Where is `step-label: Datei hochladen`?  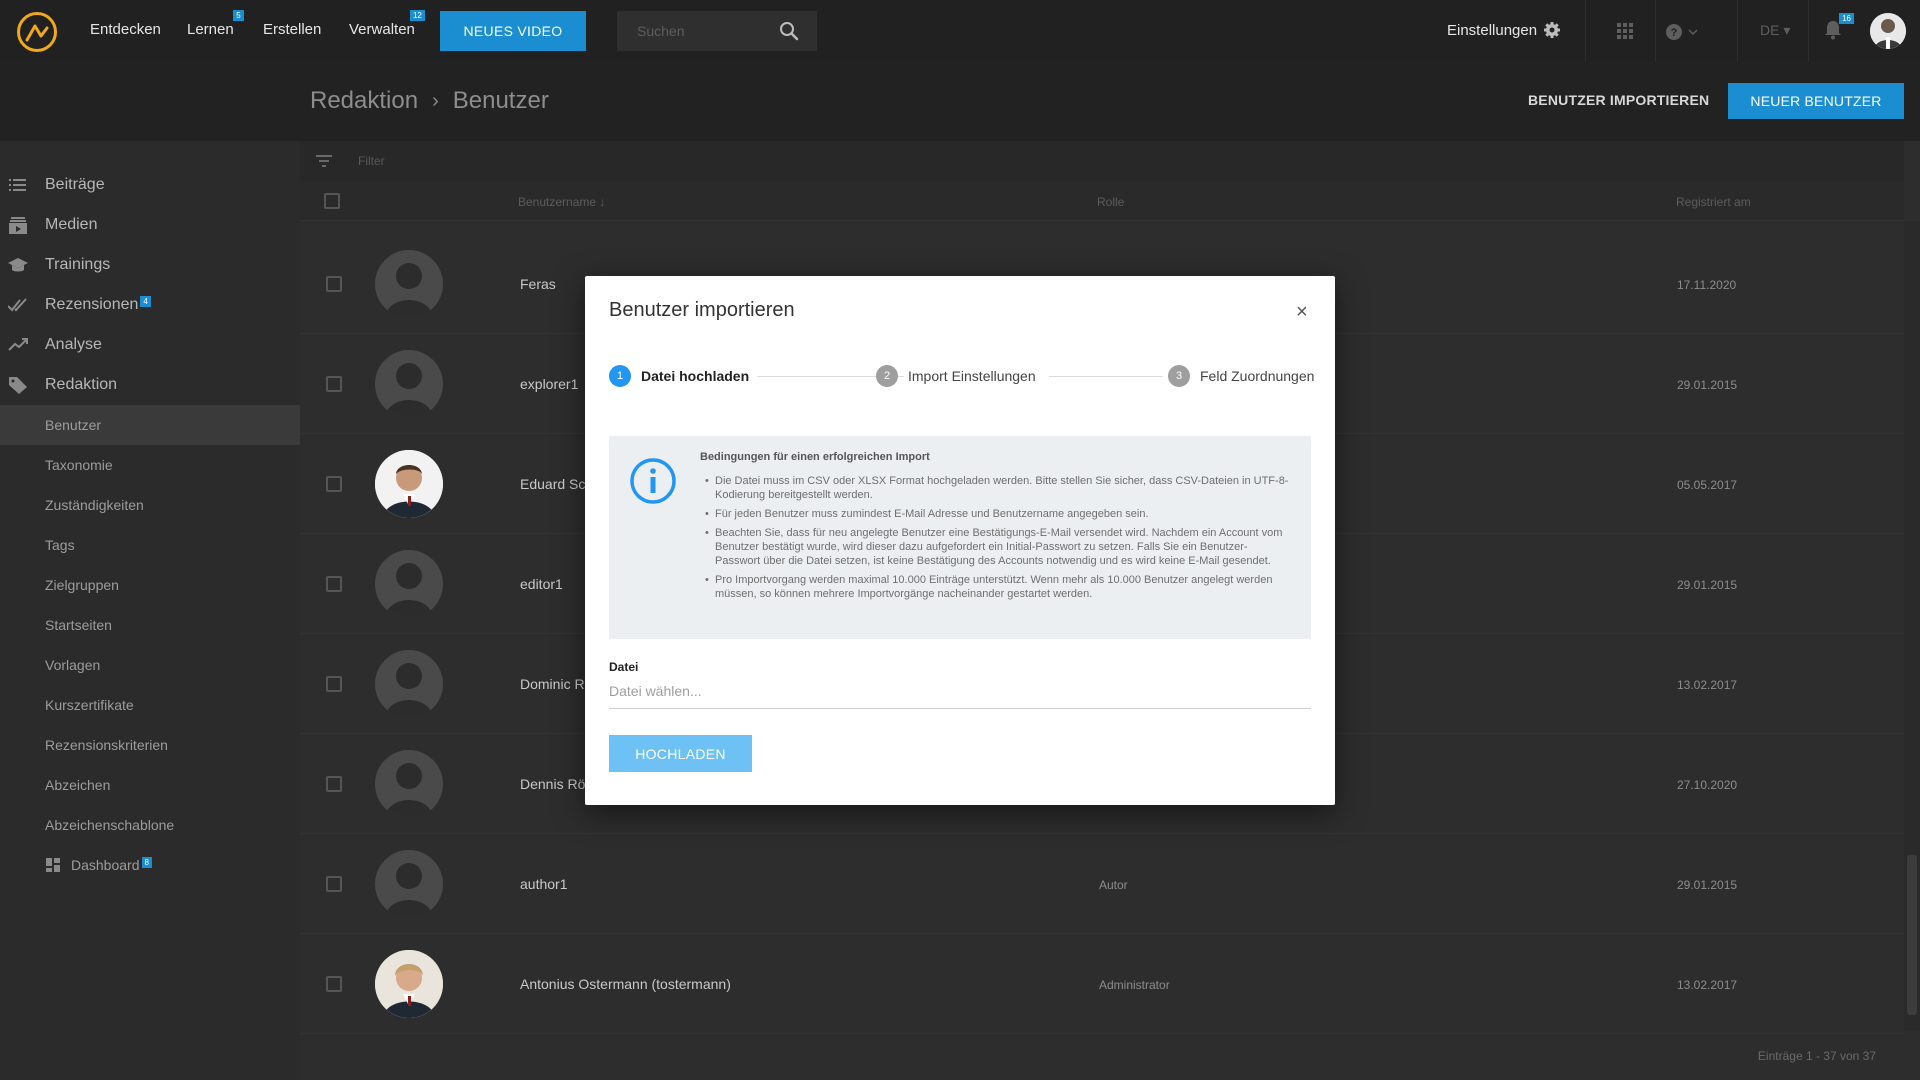
step-label: Datei hochladen is located at coordinates (695, 376).